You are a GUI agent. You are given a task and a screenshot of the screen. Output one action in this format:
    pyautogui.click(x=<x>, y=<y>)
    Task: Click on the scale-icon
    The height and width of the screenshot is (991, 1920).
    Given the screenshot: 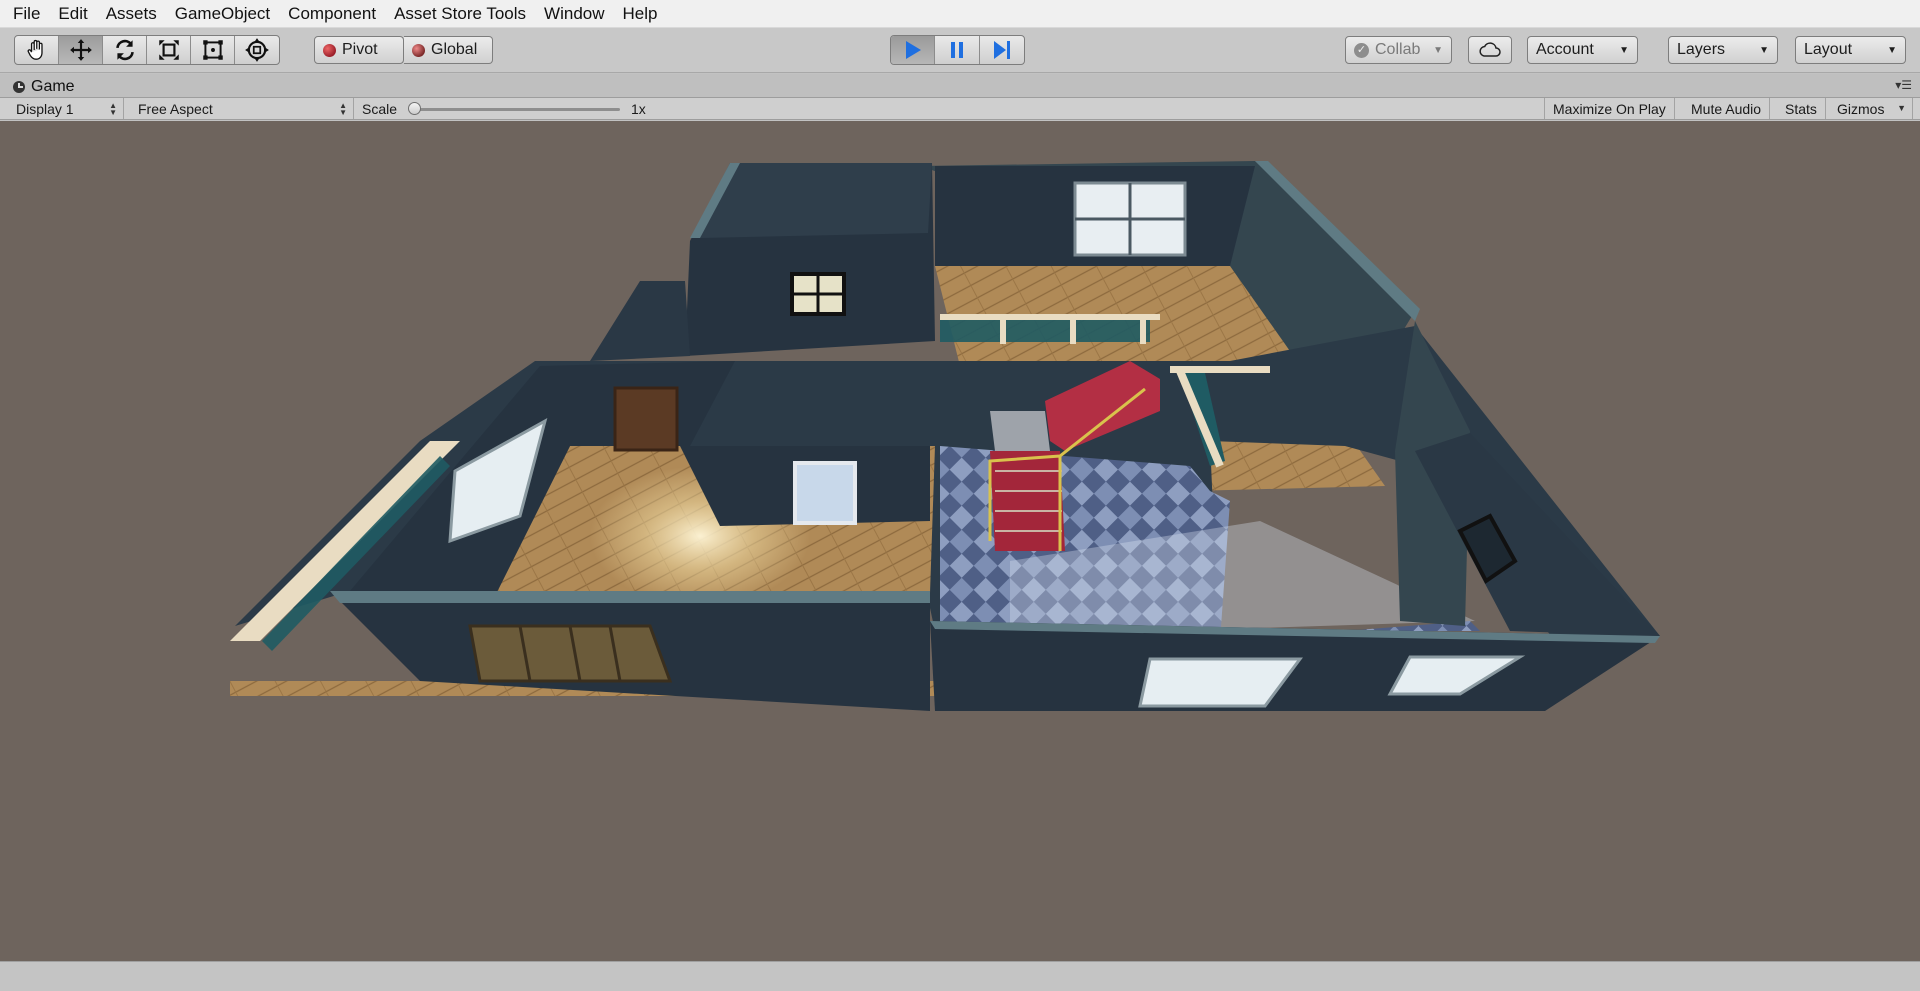 What is the action you would take?
    pyautogui.click(x=168, y=50)
    